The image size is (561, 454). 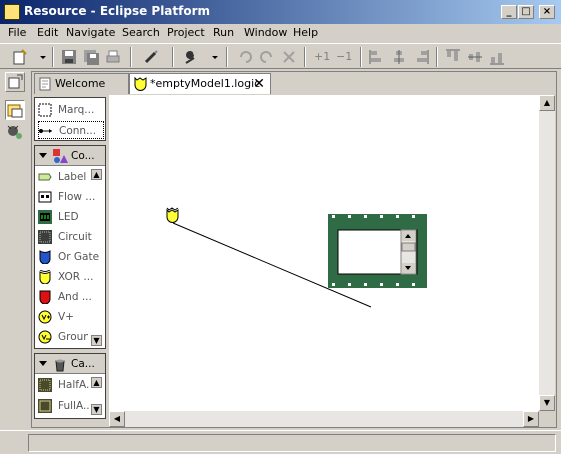 I want to click on debug-perspective-icon, so click(x=15, y=132).